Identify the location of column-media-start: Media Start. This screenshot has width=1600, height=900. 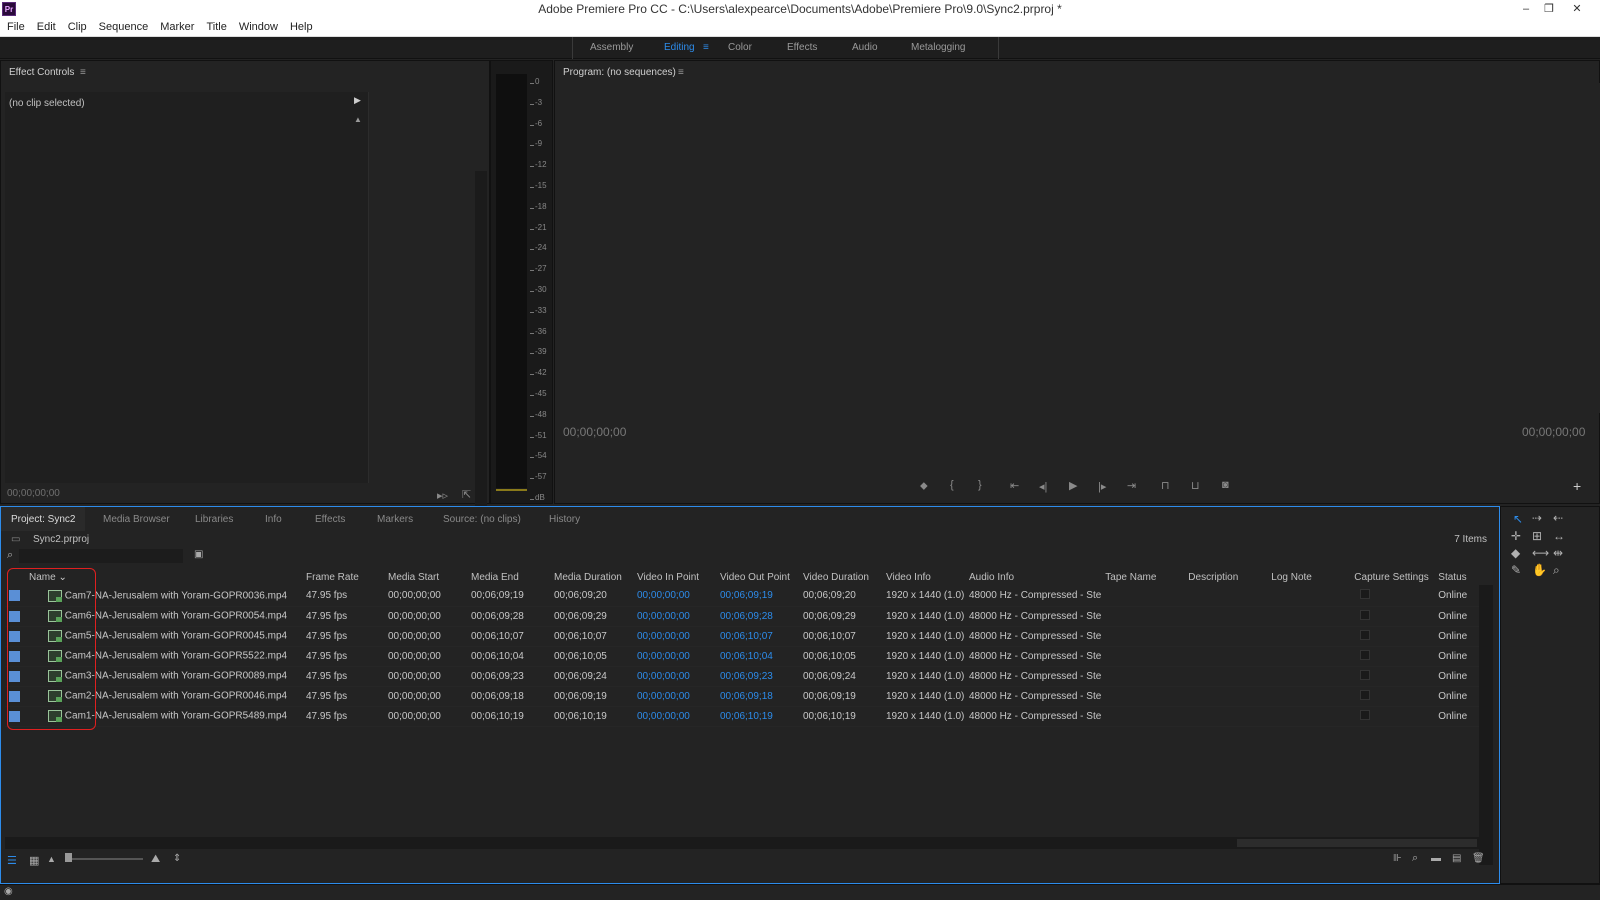
(425, 577).